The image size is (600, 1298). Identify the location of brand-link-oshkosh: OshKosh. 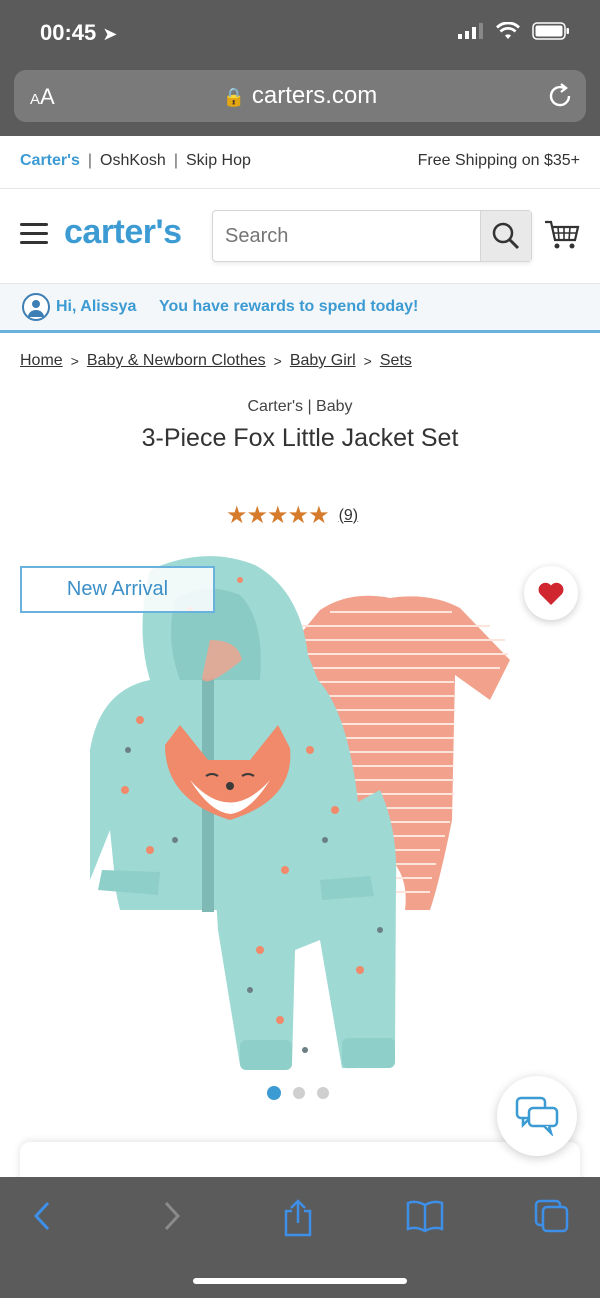
(133, 161).